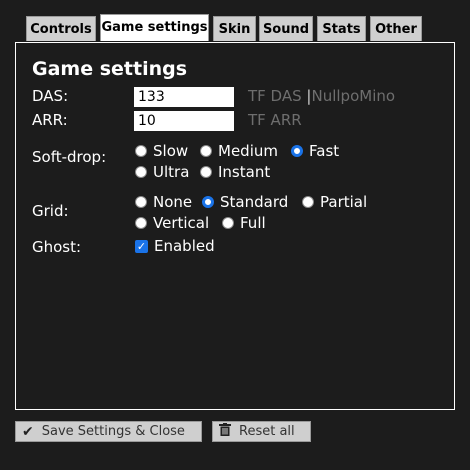  What do you see at coordinates (344, 202) in the screenshot?
I see `grid-partial-label: Partial` at bounding box center [344, 202].